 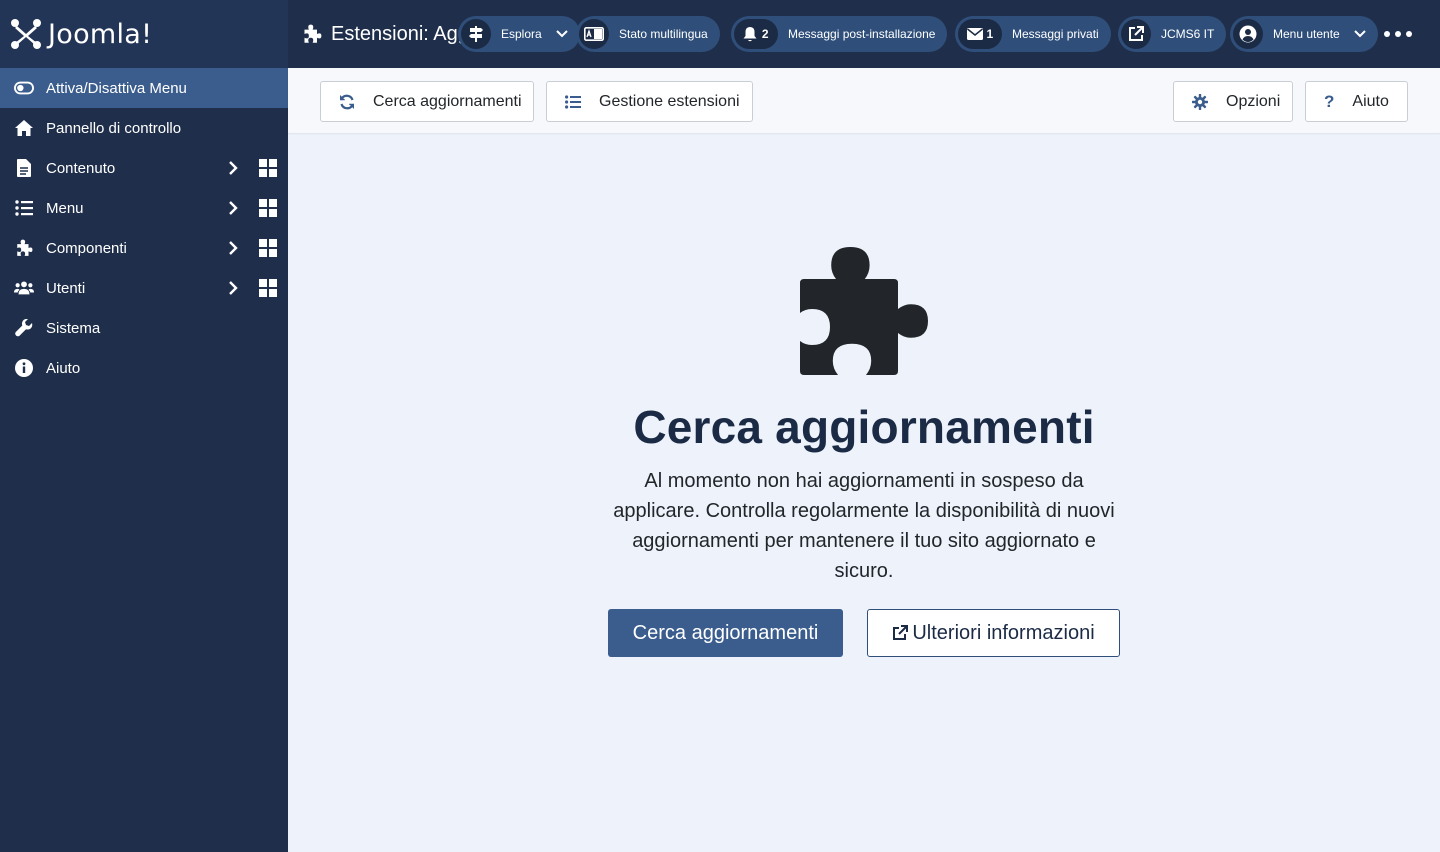 I want to click on language-icon, so click(x=594, y=34).